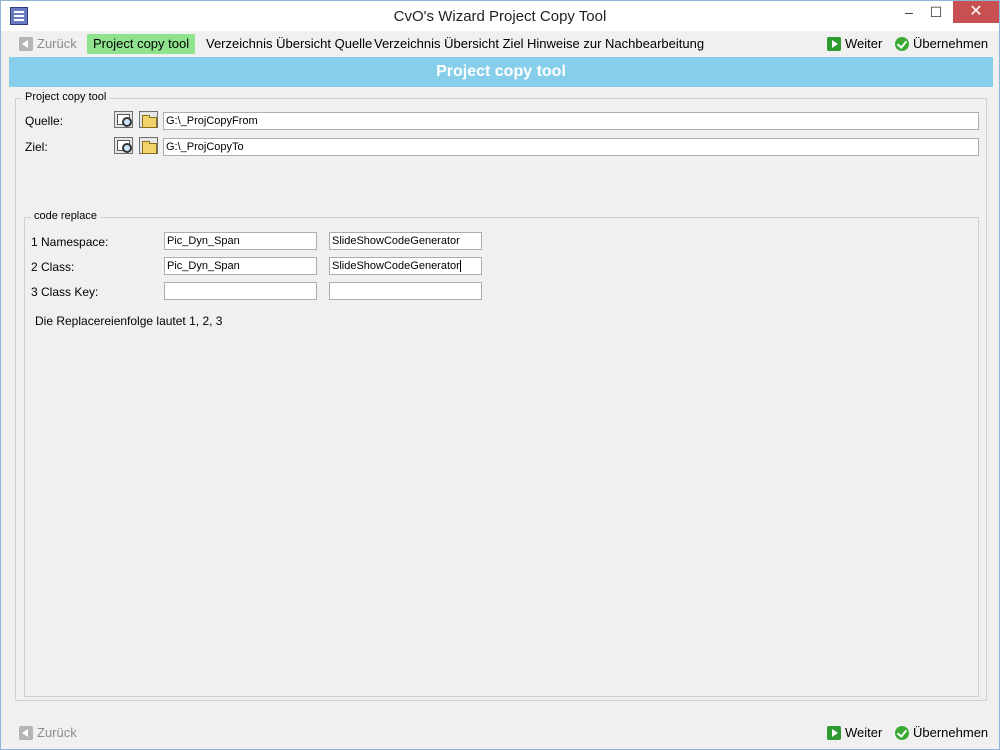  I want to click on namespace-from-input: Pic_Dyn_Span, so click(240, 241).